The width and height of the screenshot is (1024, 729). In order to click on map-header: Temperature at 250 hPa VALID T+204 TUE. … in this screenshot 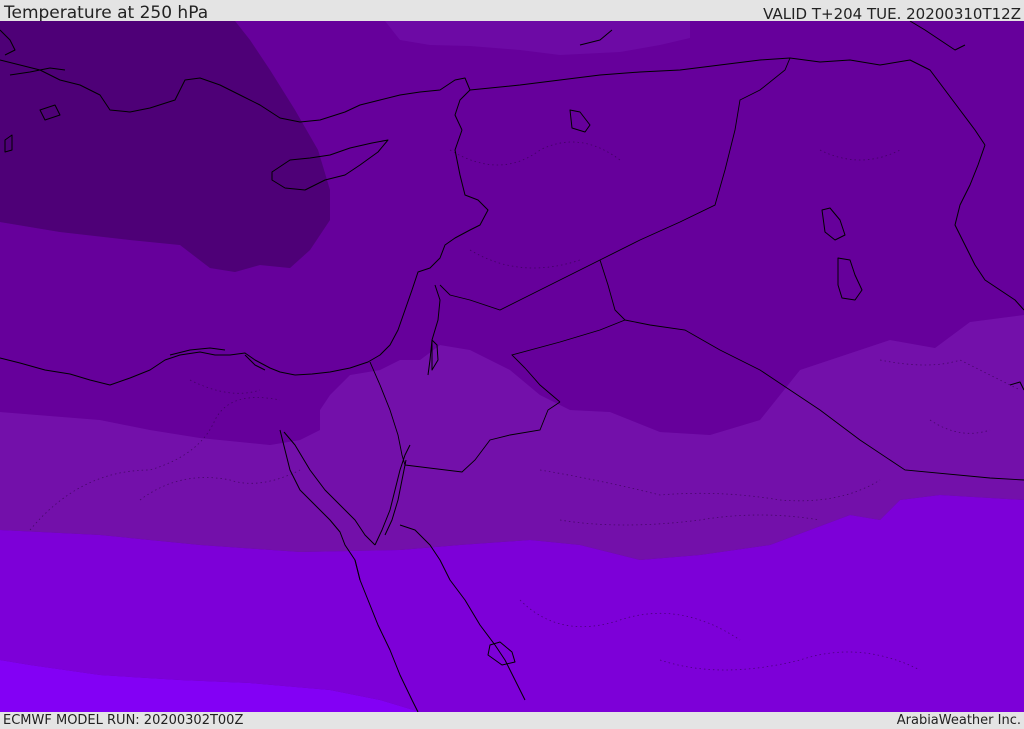, I will do `click(512, 11)`.